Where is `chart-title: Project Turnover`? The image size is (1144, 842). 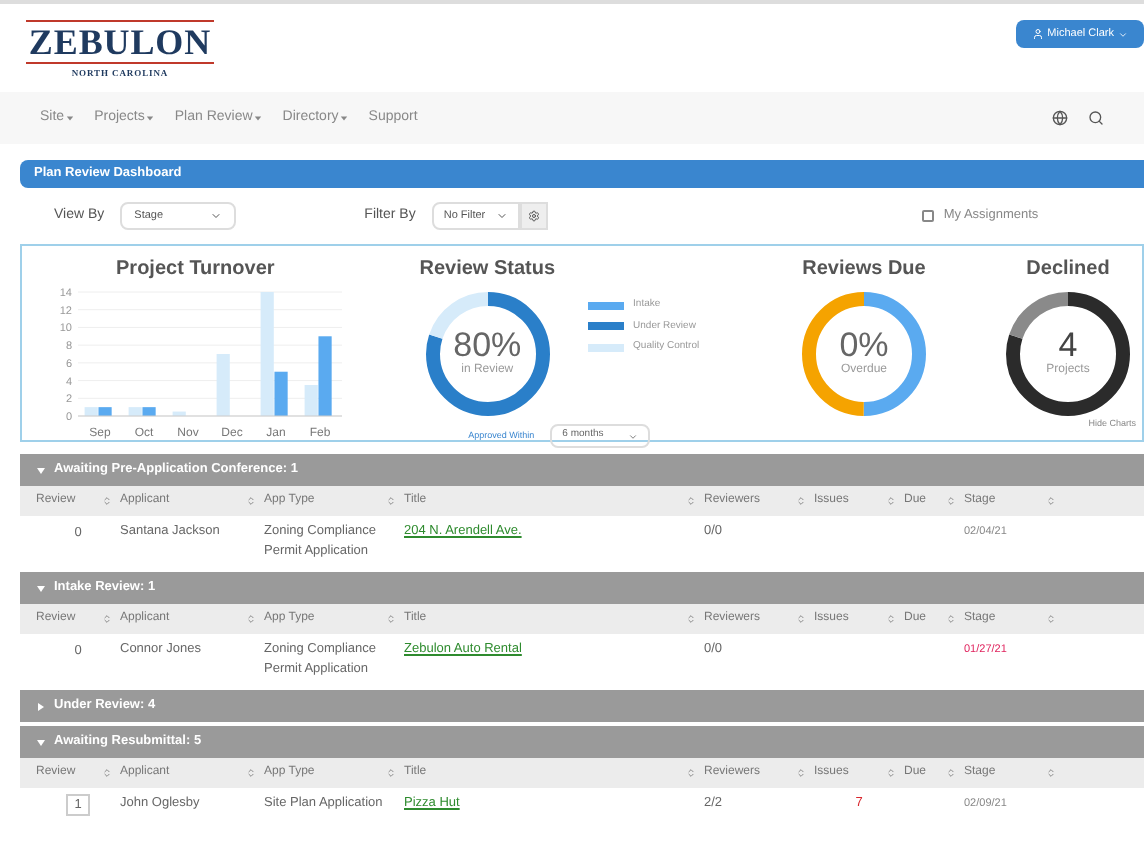
chart-title: Project Turnover is located at coordinates (195, 270).